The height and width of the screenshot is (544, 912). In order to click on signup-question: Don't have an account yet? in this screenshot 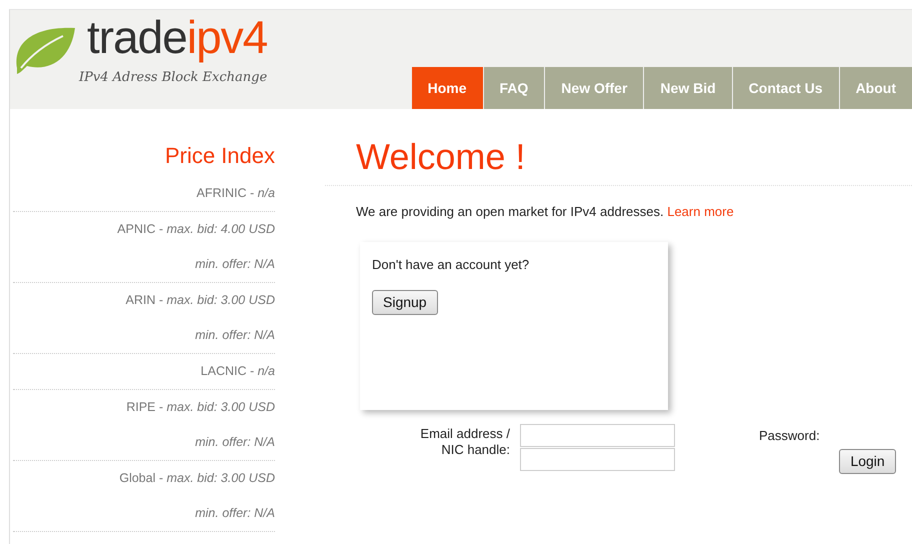, I will do `click(451, 265)`.